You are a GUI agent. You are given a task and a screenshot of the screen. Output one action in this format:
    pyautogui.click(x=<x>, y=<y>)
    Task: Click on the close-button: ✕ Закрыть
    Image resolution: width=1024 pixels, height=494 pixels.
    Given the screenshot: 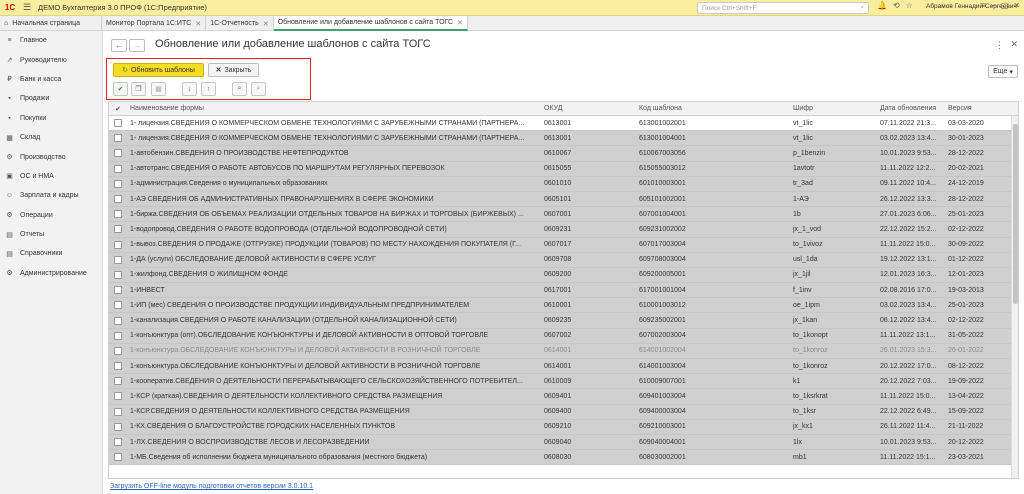 What is the action you would take?
    pyautogui.click(x=233, y=70)
    